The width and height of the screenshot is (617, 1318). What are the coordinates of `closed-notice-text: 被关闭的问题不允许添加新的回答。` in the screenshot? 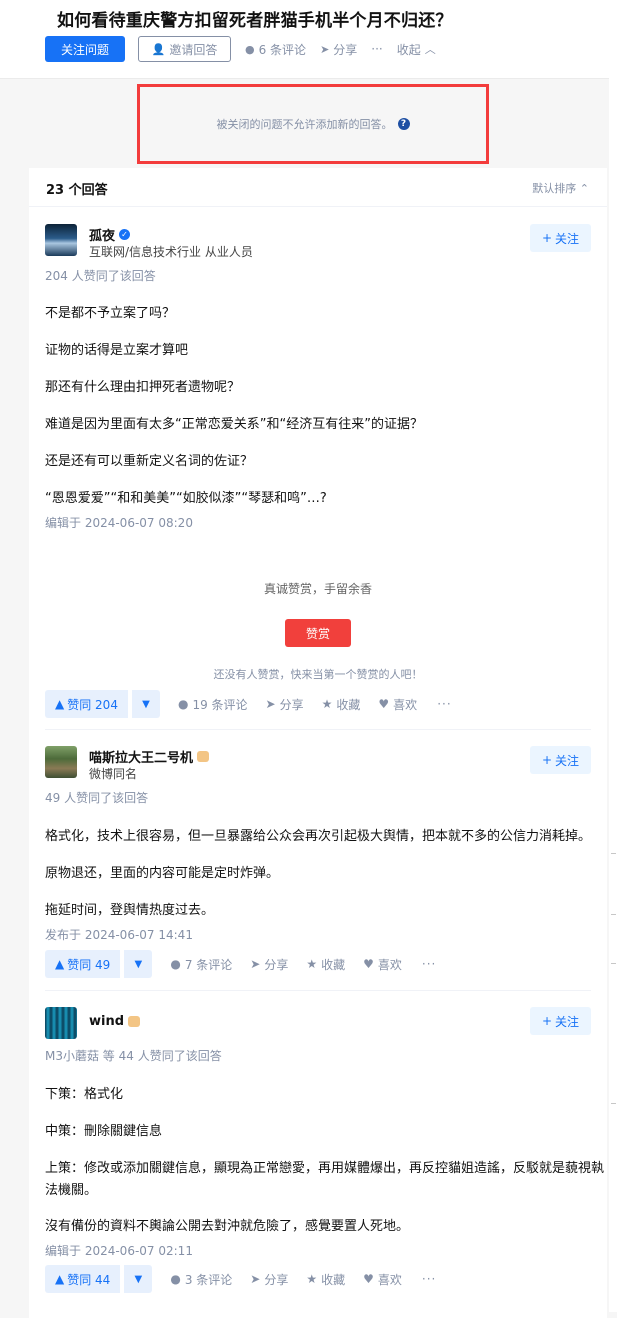 It's located at (304, 124).